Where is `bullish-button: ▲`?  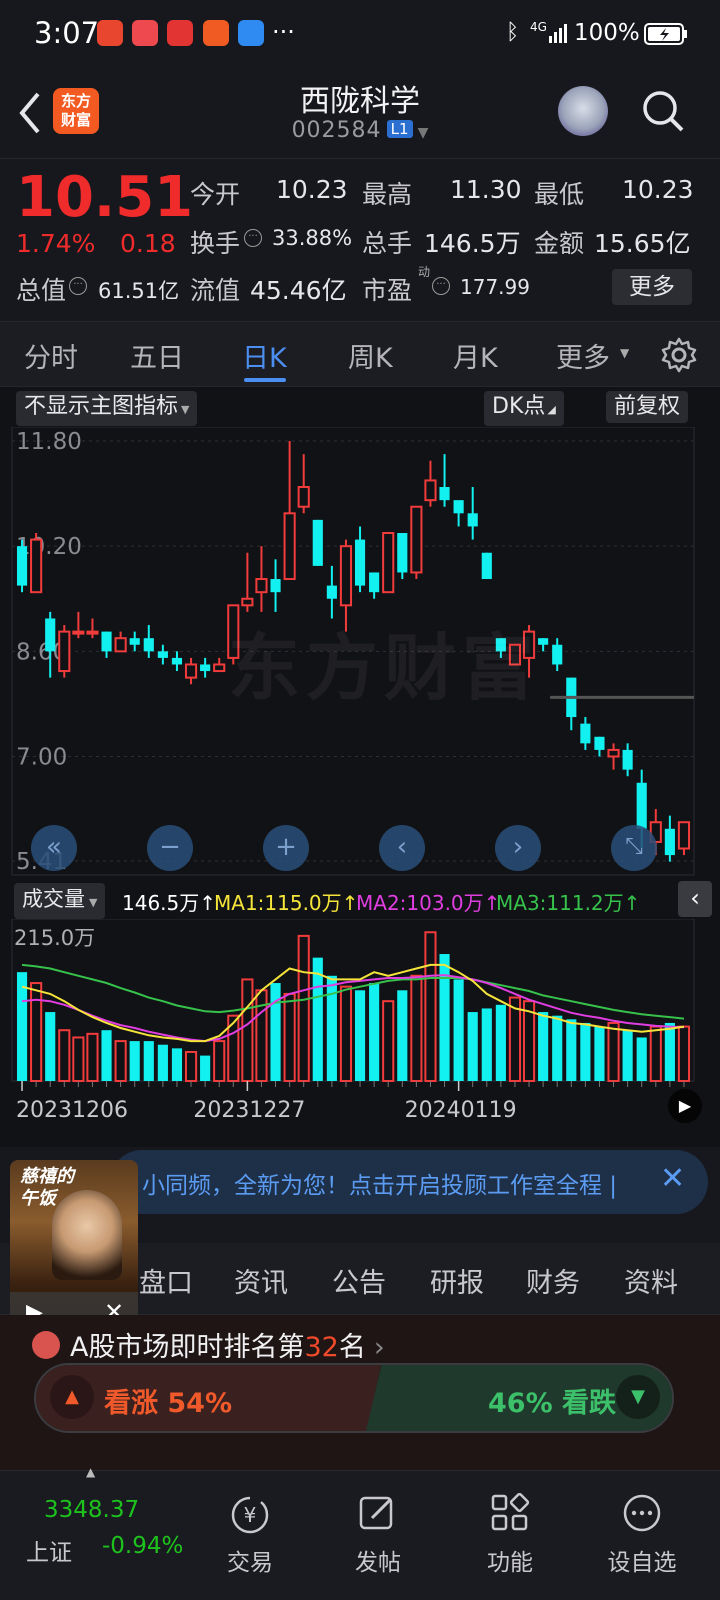 bullish-button: ▲ is located at coordinates (72, 1397).